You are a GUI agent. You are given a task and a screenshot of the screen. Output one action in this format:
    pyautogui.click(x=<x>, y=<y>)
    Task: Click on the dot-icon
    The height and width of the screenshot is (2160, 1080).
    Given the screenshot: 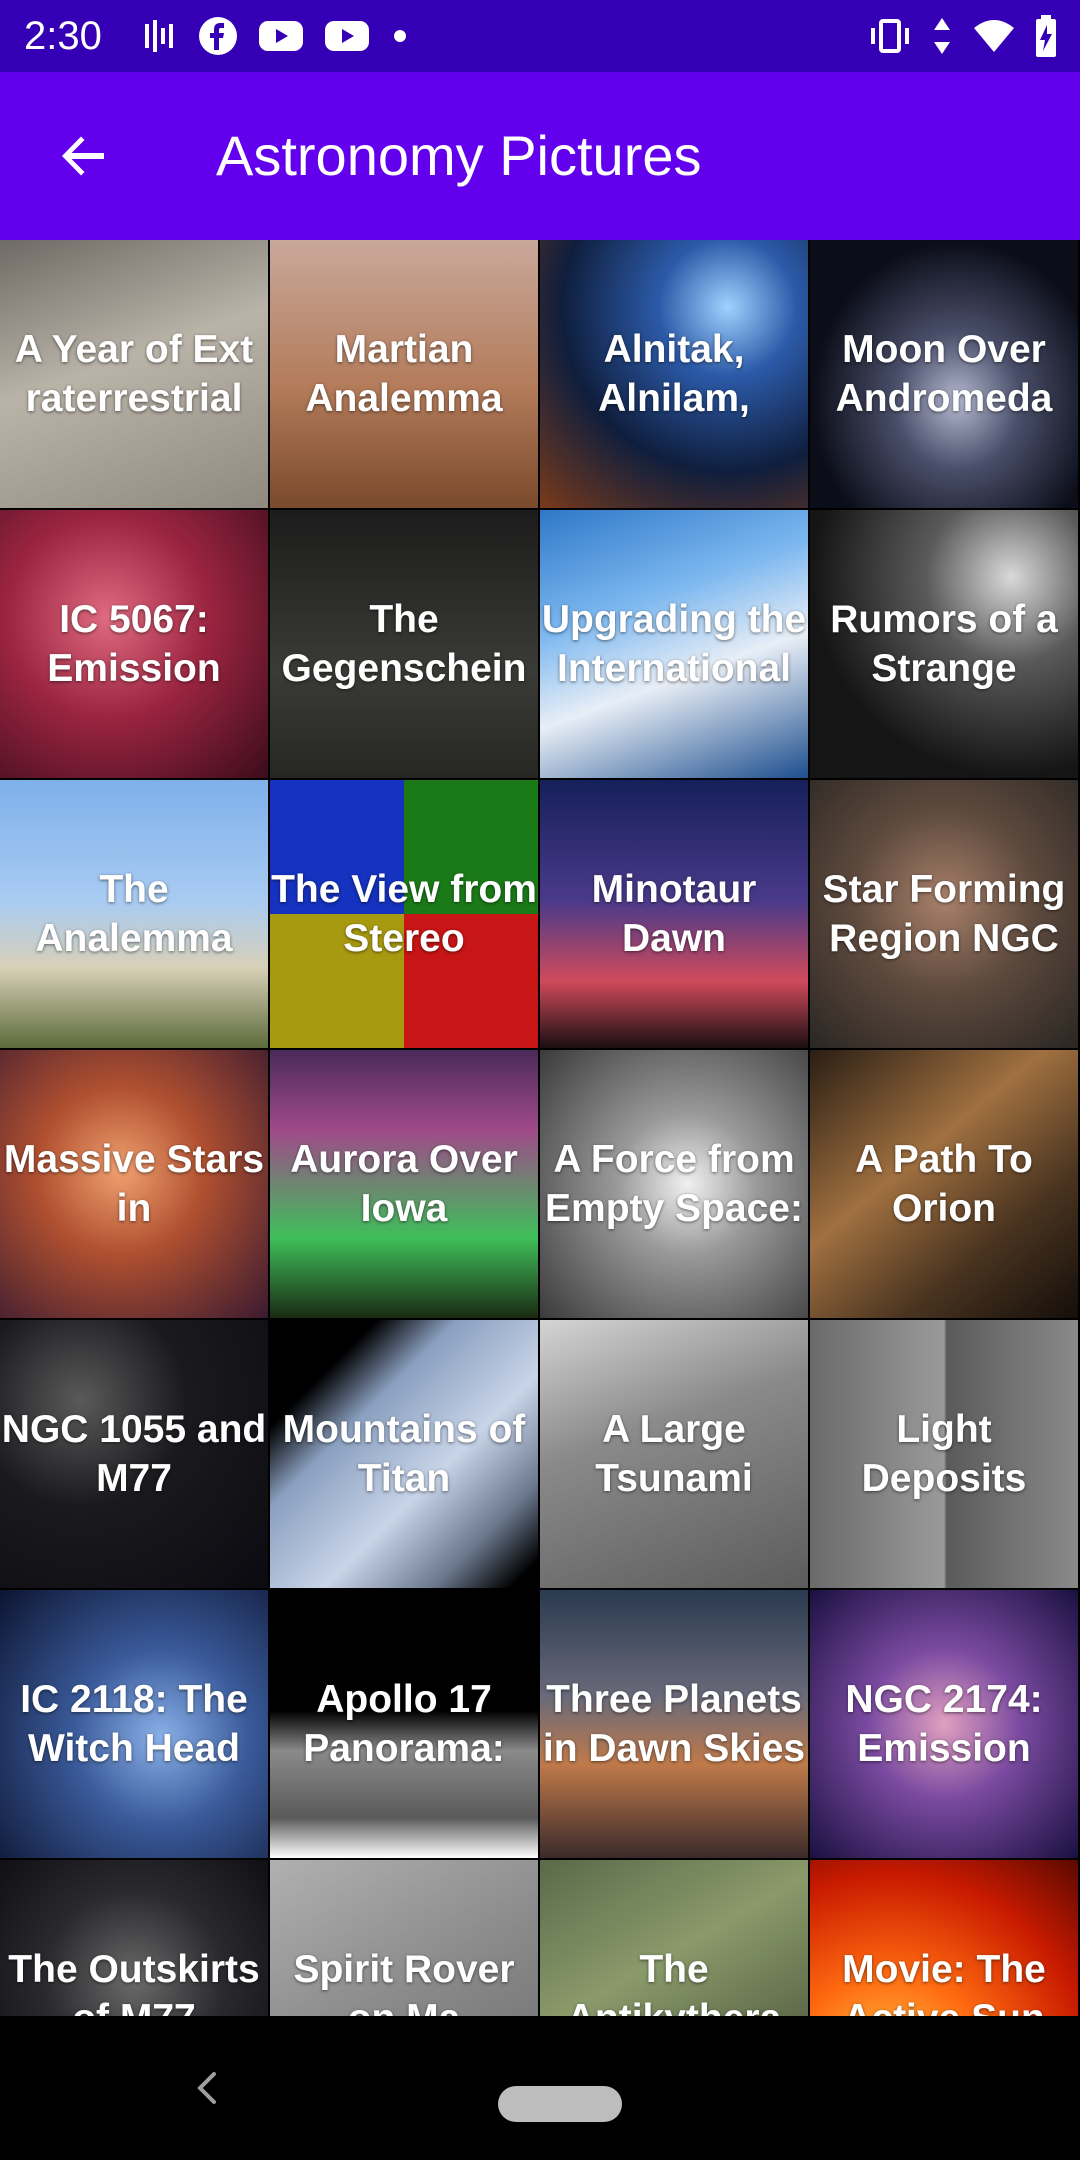 What is the action you would take?
    pyautogui.click(x=400, y=36)
    